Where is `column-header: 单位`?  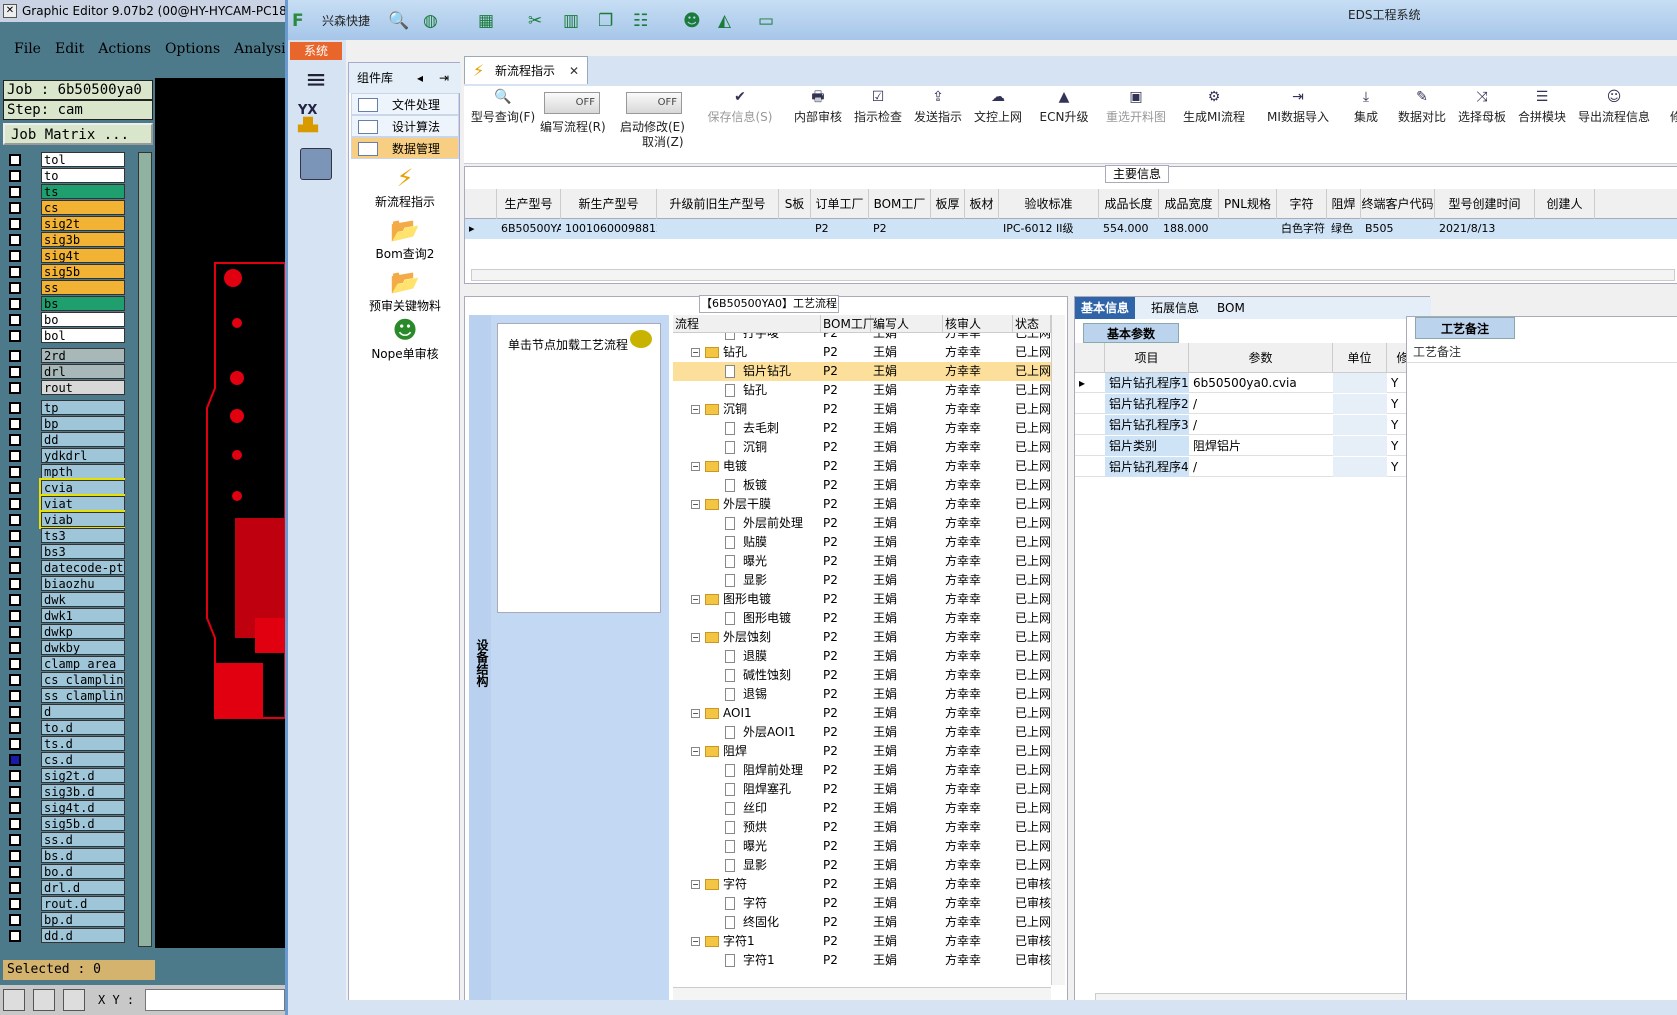
column-header: 单位 is located at coordinates (1360, 358).